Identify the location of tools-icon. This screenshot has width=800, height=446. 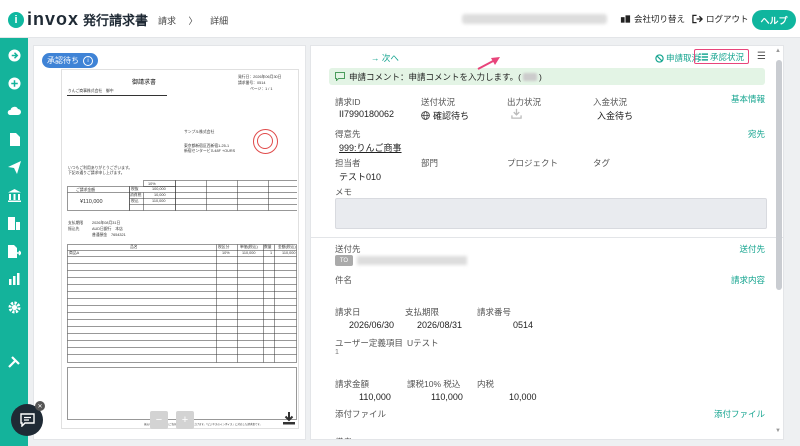
(14, 361).